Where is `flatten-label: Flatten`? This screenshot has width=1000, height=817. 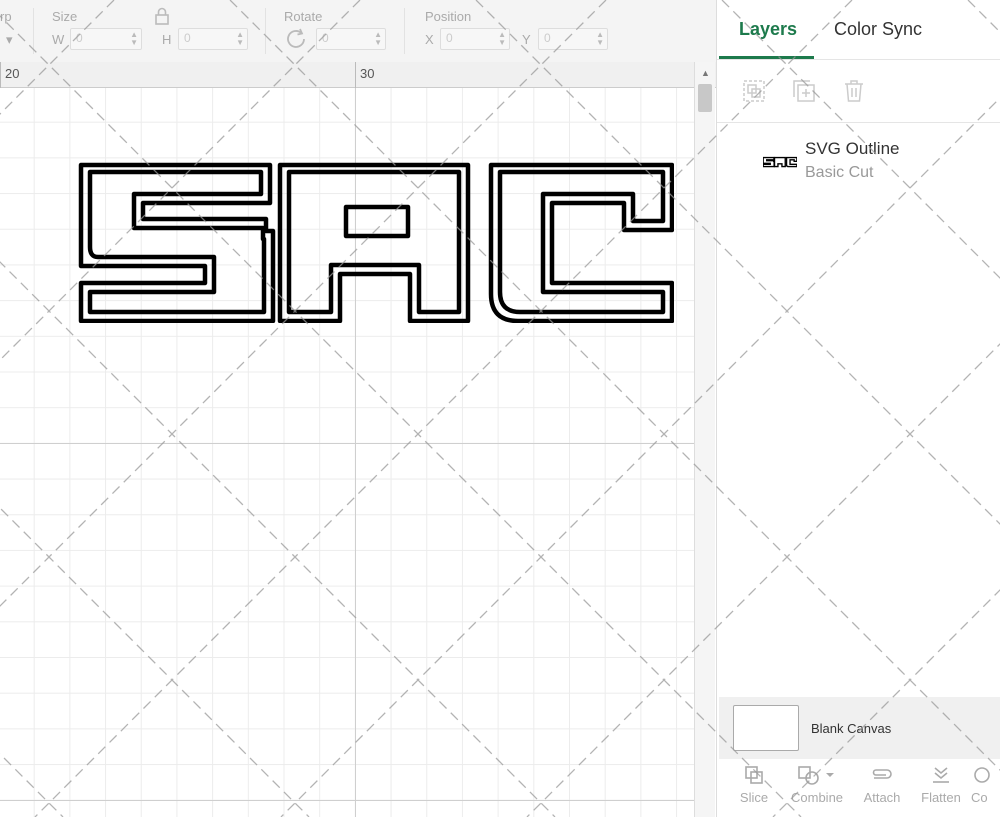
flatten-label: Flatten is located at coordinates (941, 797).